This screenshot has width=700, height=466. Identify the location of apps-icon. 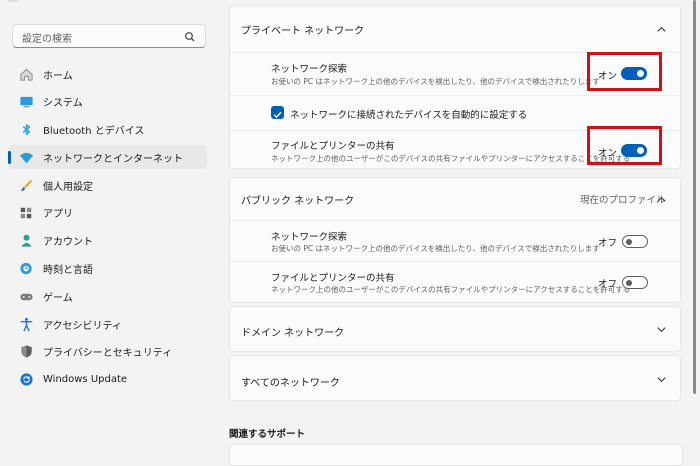
(26, 213).